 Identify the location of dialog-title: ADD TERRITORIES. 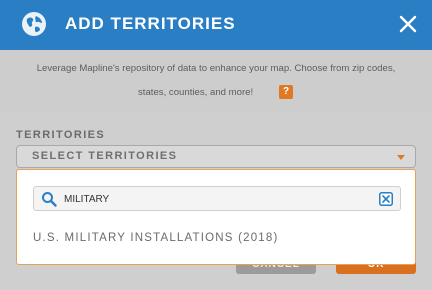
(150, 23).